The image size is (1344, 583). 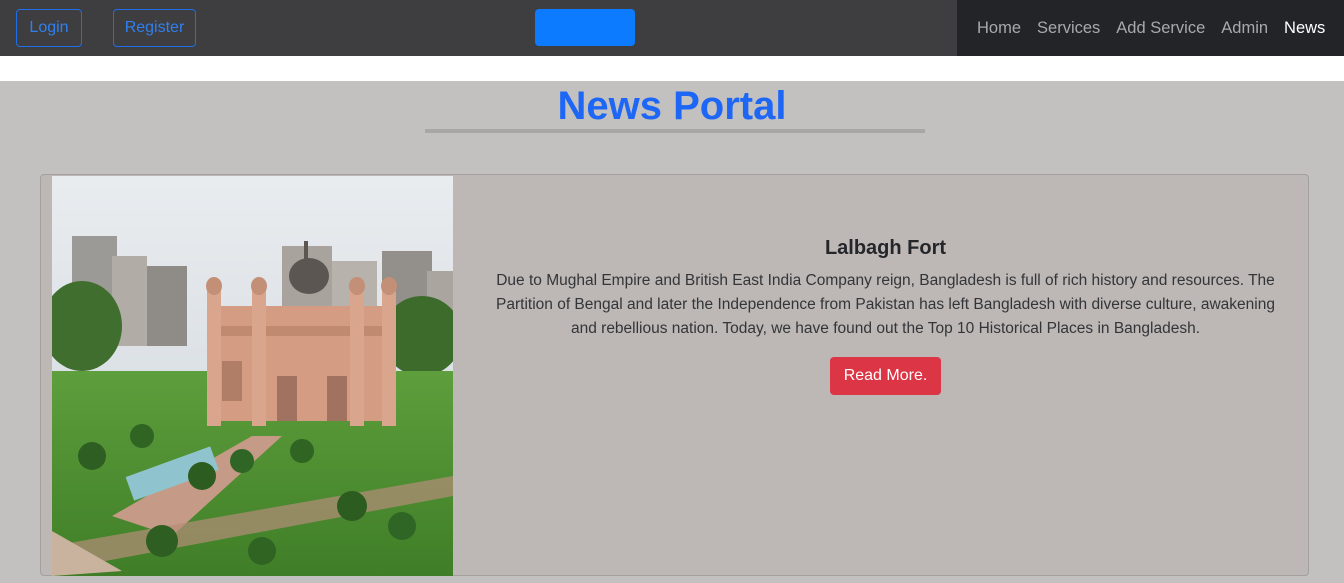 I want to click on nav-admin: Admin, so click(x=1244, y=28).